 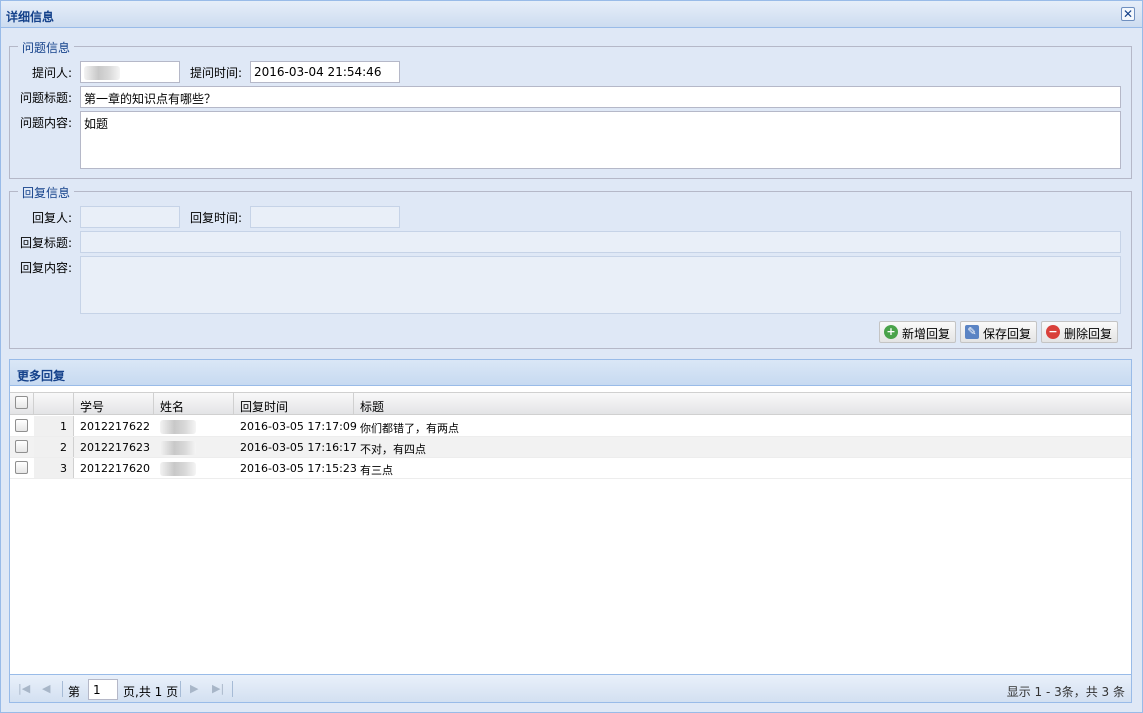 What do you see at coordinates (130, 72) in the screenshot?
I see `asker-field` at bounding box center [130, 72].